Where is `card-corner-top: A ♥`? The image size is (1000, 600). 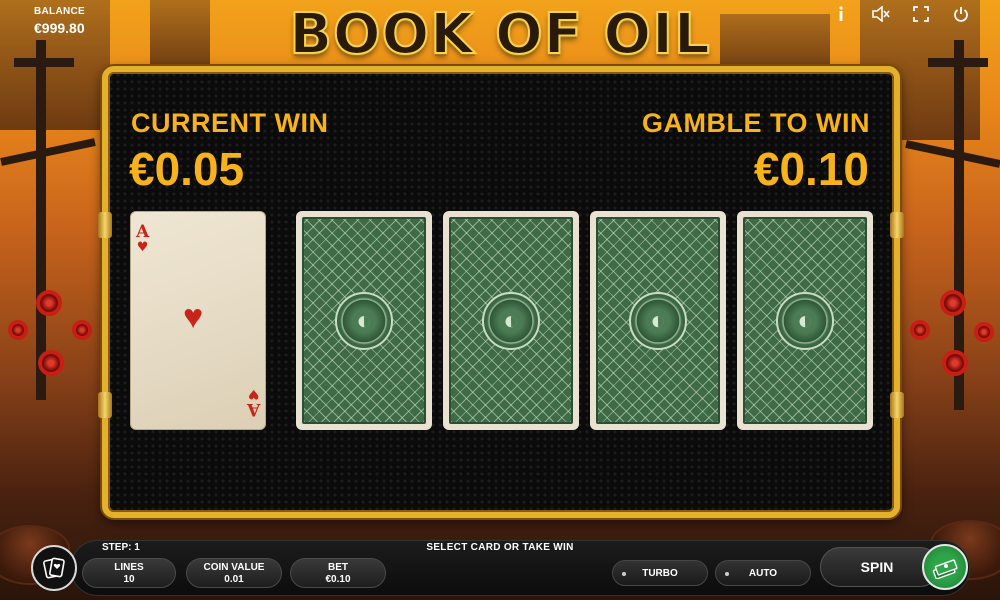
card-corner-top: A ♥ is located at coordinates (143, 238).